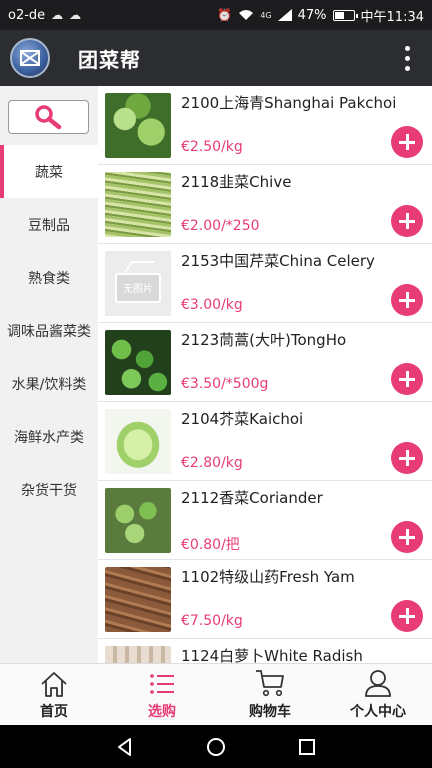  What do you see at coordinates (49, 277) in the screenshot?
I see `category-cooked-food: 熟食类` at bounding box center [49, 277].